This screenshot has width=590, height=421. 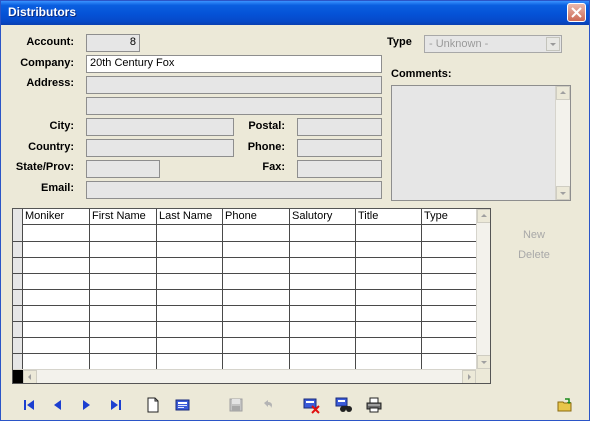 What do you see at coordinates (562, 143) in the screenshot?
I see `comments-scrollbar` at bounding box center [562, 143].